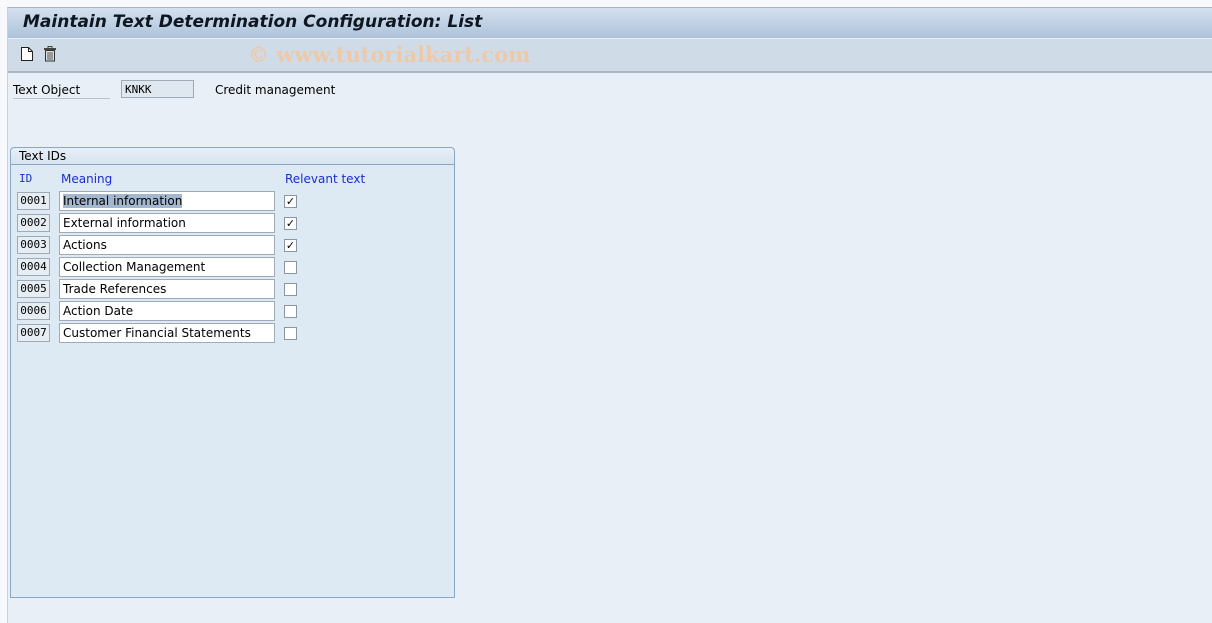  Describe the element at coordinates (61, 91) in the screenshot. I see `text-object-label: Text Object` at that location.